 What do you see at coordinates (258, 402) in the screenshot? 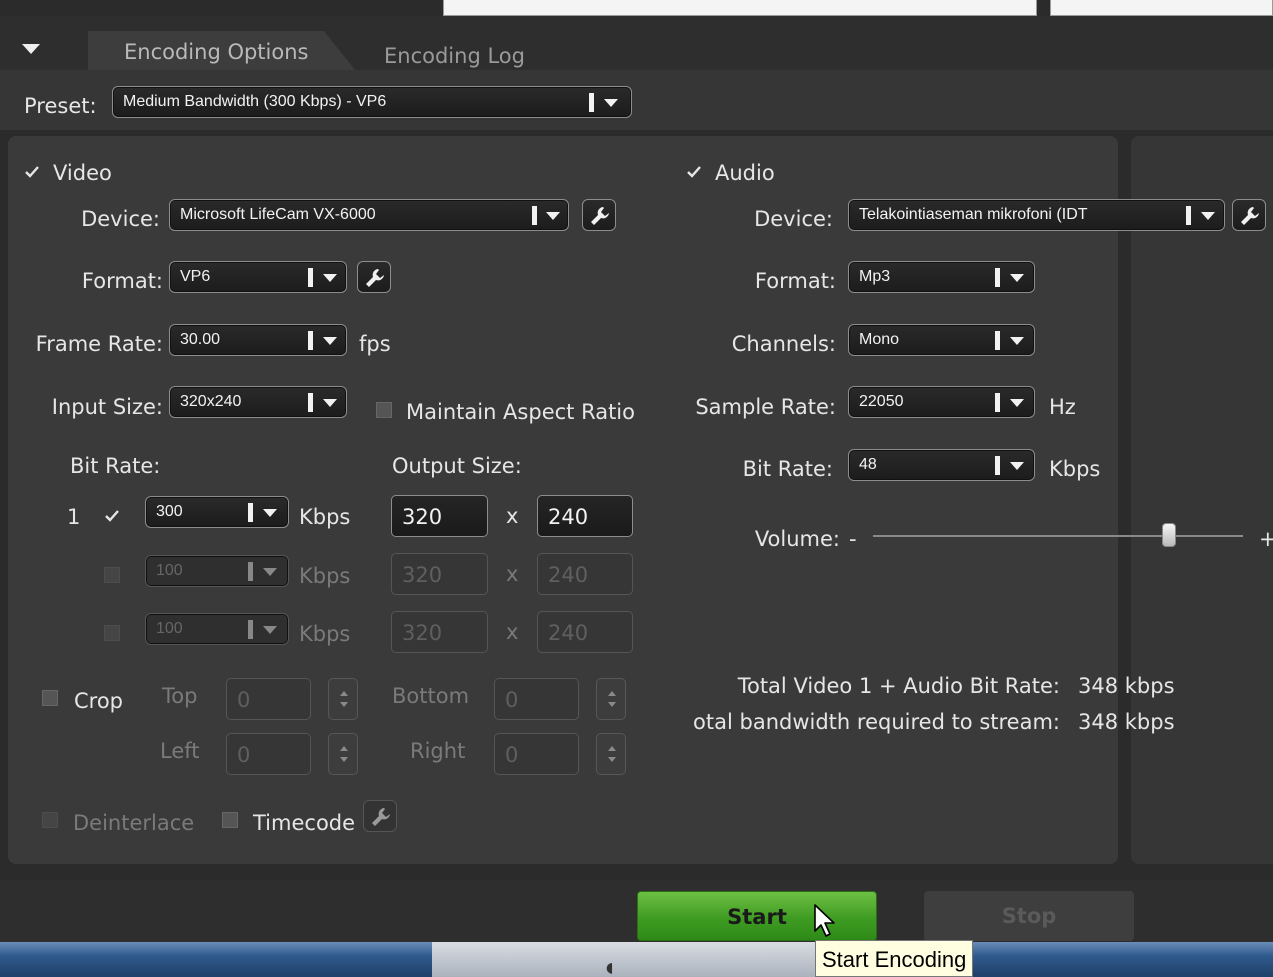
I see `input-size-dropdown: 320x240` at bounding box center [258, 402].